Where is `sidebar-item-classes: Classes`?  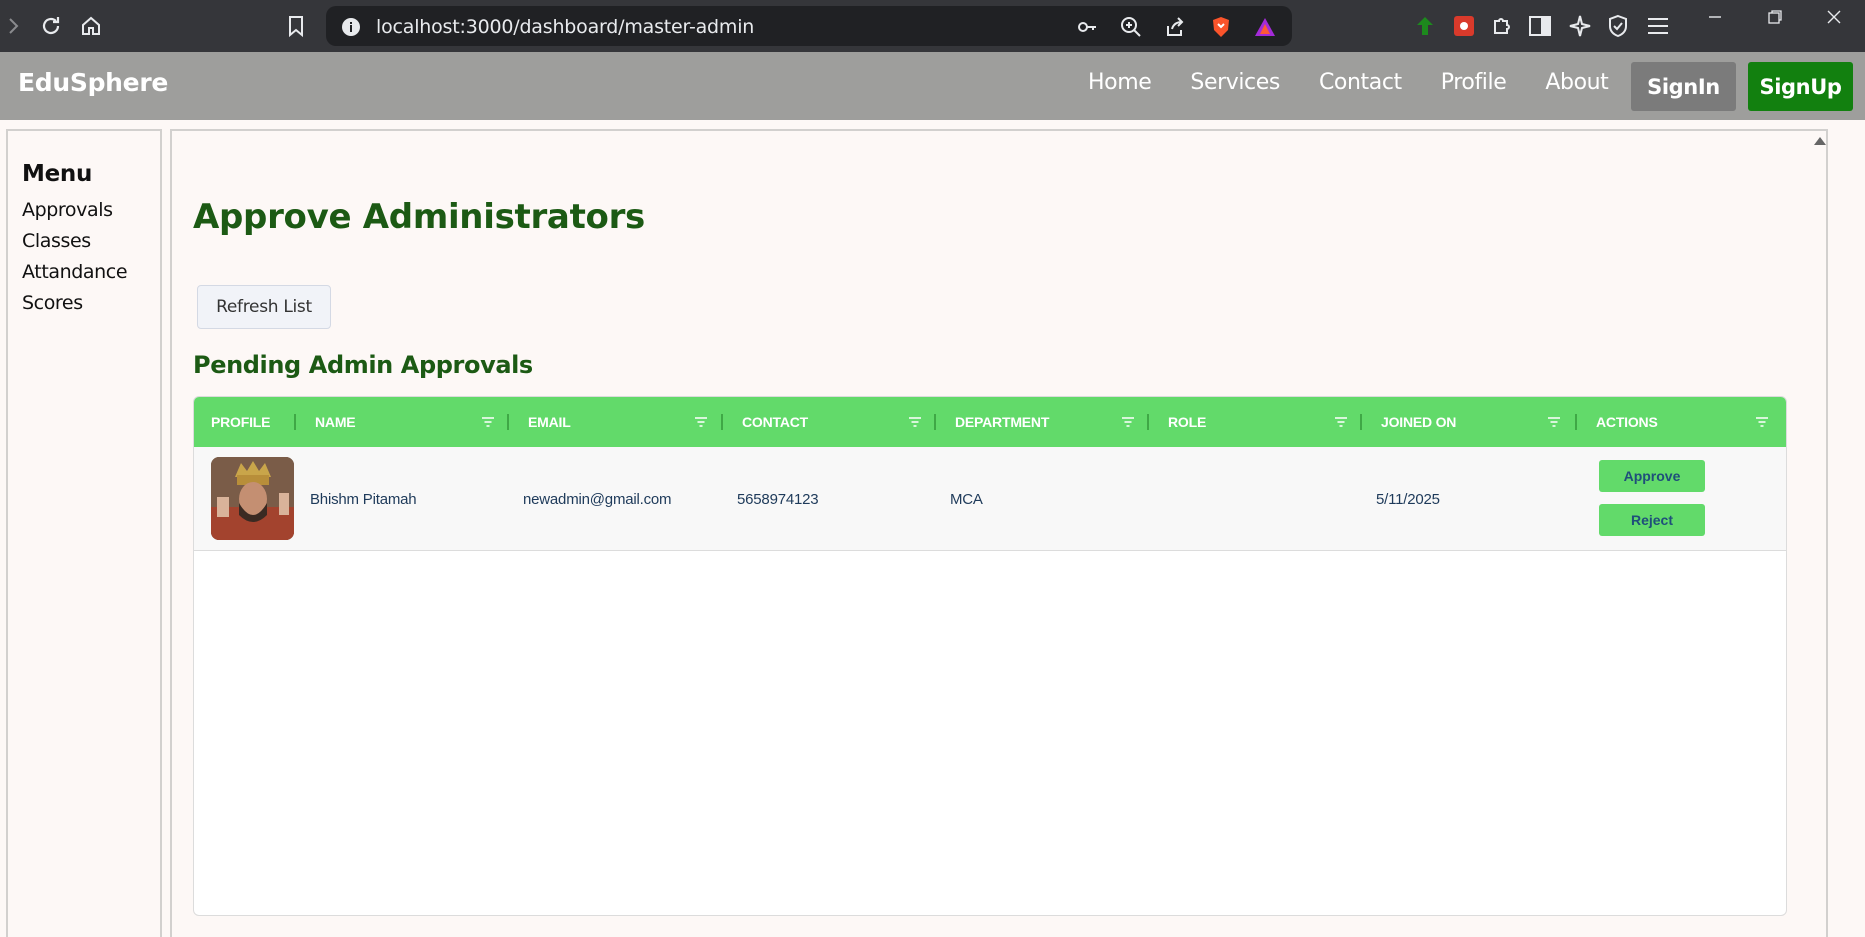 sidebar-item-classes: Classes is located at coordinates (56, 241).